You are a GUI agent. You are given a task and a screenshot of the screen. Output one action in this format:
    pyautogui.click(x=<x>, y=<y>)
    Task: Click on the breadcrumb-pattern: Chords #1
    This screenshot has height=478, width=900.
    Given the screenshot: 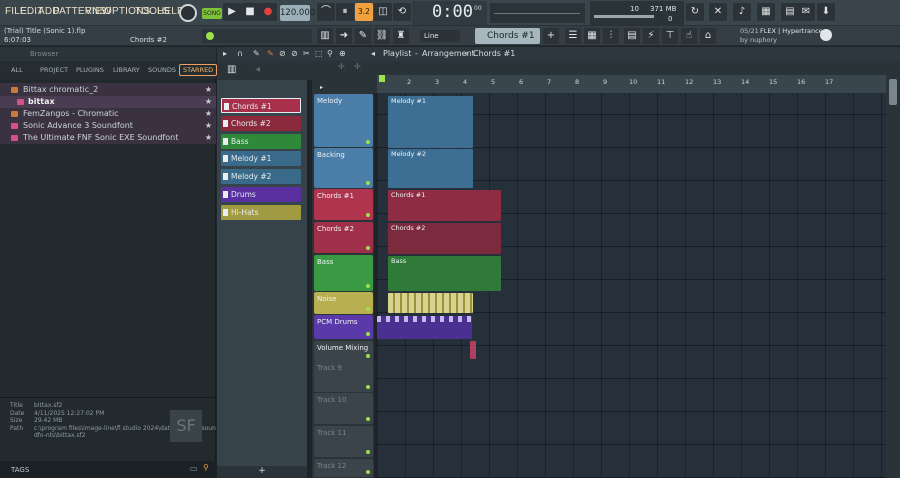 What is the action you would take?
    pyautogui.click(x=494, y=53)
    